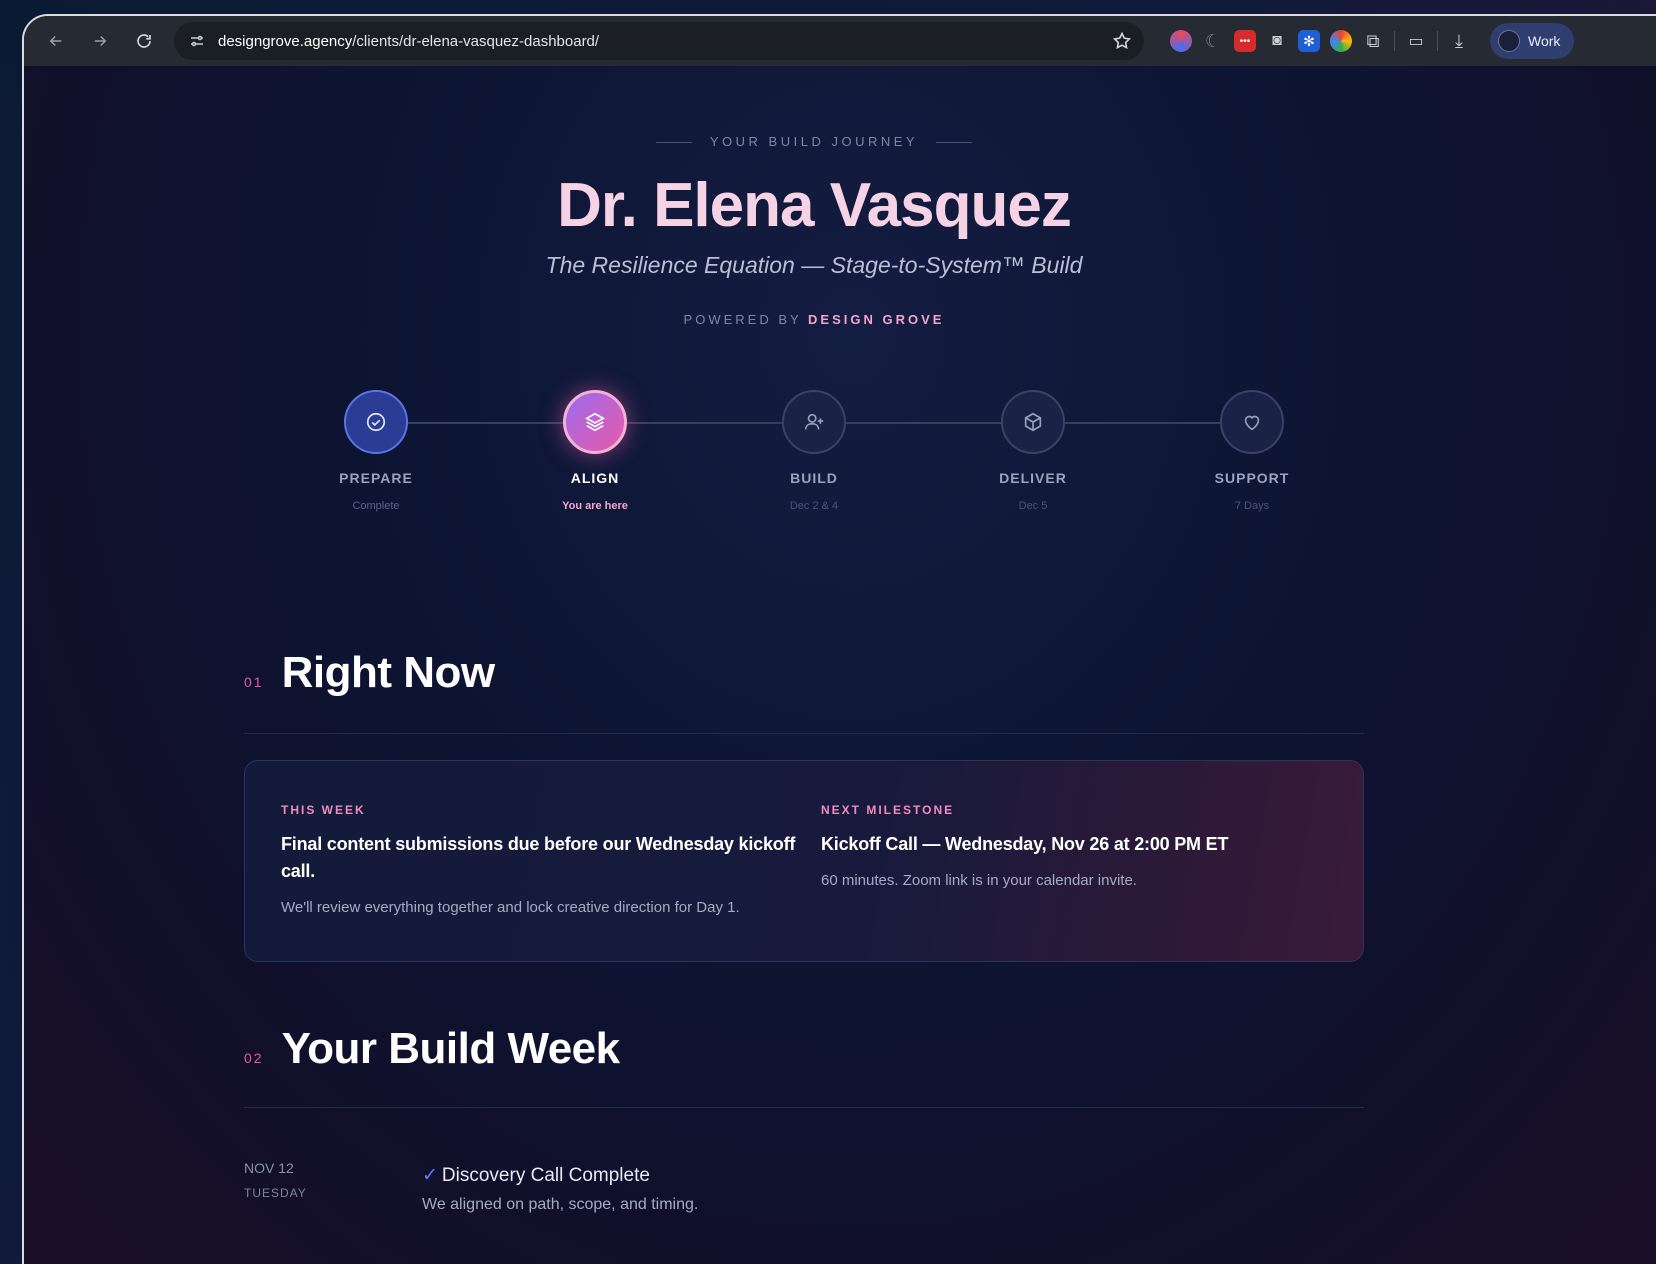 The image size is (1656, 1264). I want to click on hero-eyebrow: YOUR BUILD JOURNEY, so click(814, 141).